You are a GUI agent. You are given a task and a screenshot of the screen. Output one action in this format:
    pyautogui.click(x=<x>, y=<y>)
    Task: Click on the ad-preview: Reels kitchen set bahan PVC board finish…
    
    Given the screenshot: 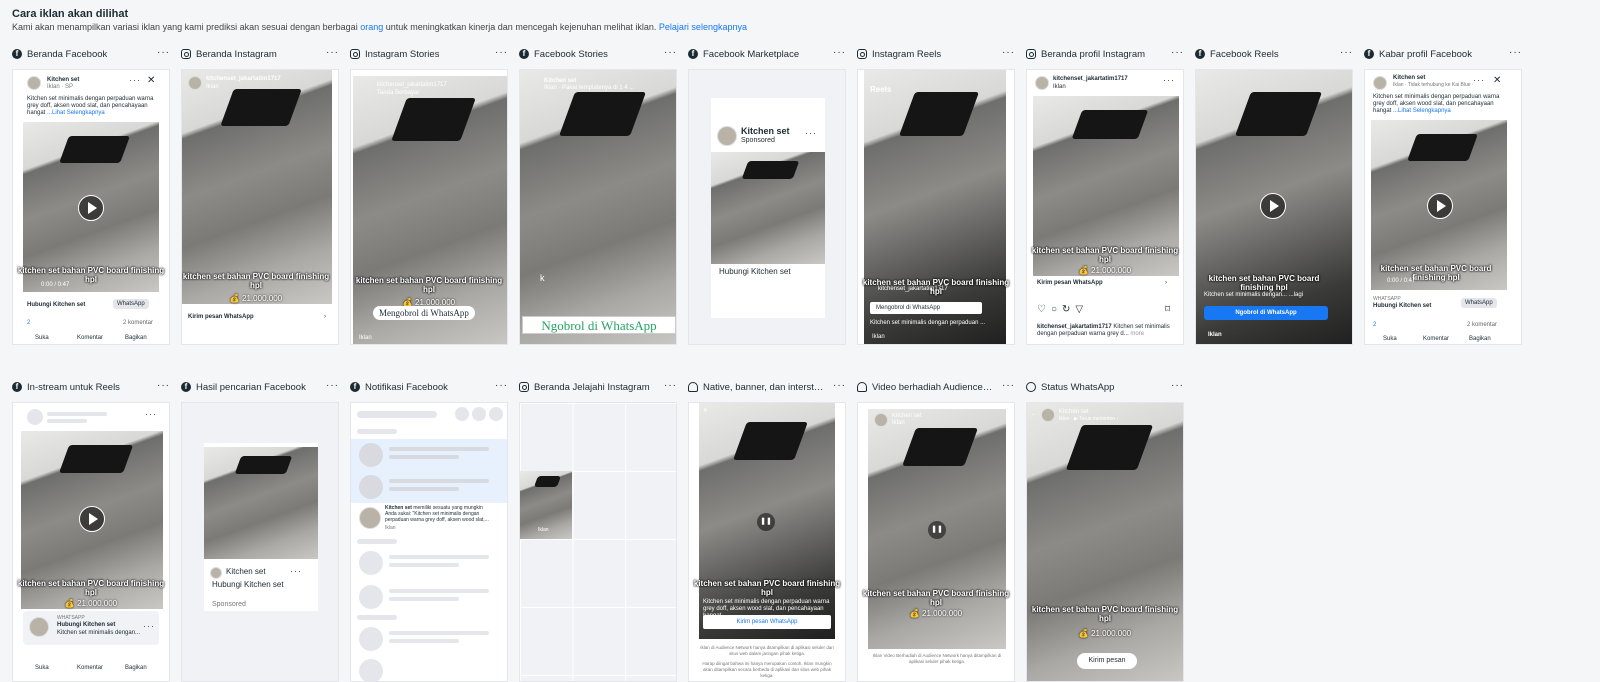 What is the action you would take?
    pyautogui.click(x=936, y=207)
    